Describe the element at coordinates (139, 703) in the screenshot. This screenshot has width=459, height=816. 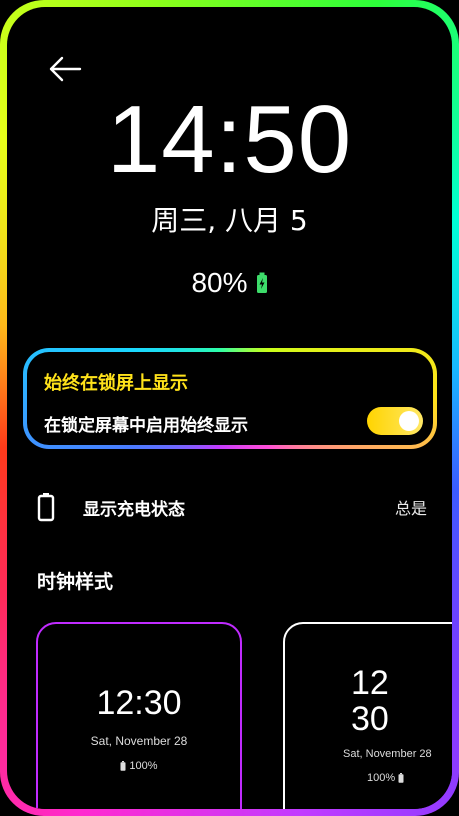
I see `style-card-time: 12:30` at that location.